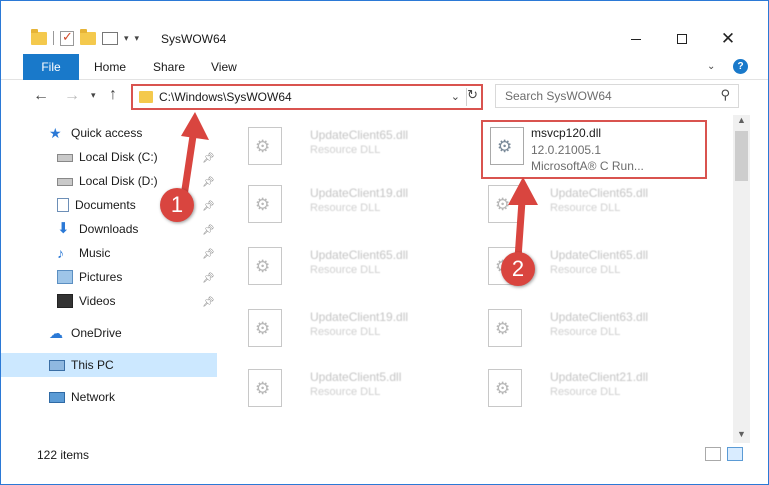  I want to click on computer-icon, so click(57, 365).